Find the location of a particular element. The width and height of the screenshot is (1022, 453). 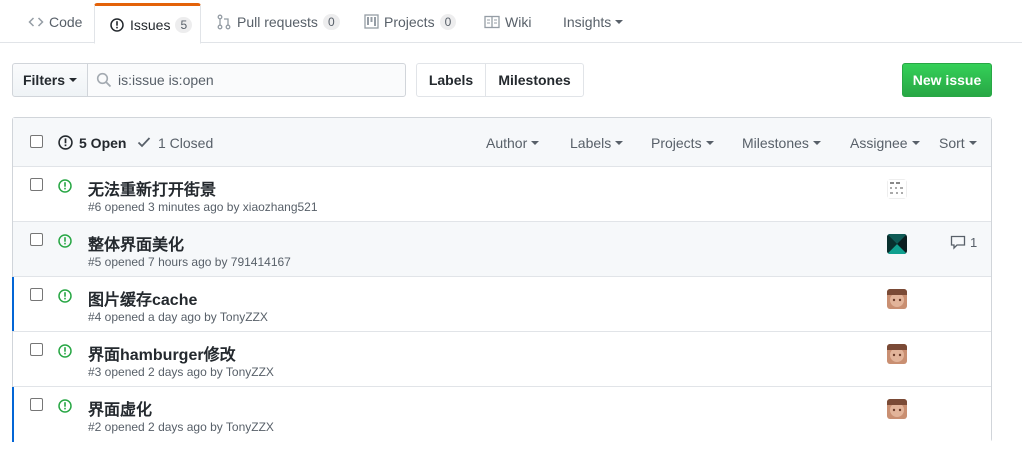

milestones-filter-menu: Milestones is located at coordinates (781, 142).